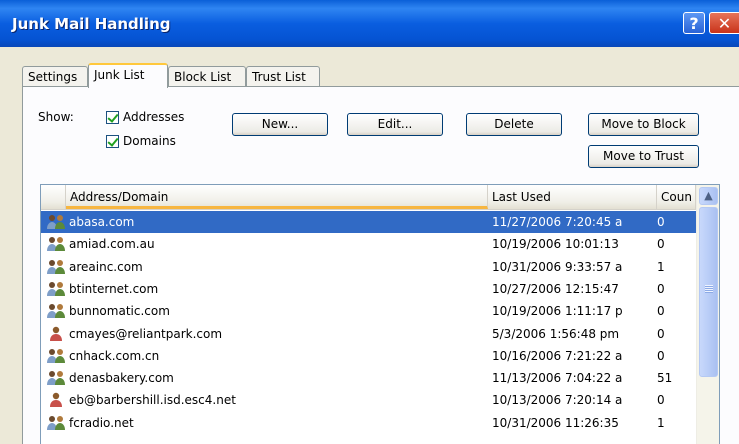 The image size is (739, 444). I want to click on last-used-cell: 10/31/2006 9:33:57 a, so click(557, 266).